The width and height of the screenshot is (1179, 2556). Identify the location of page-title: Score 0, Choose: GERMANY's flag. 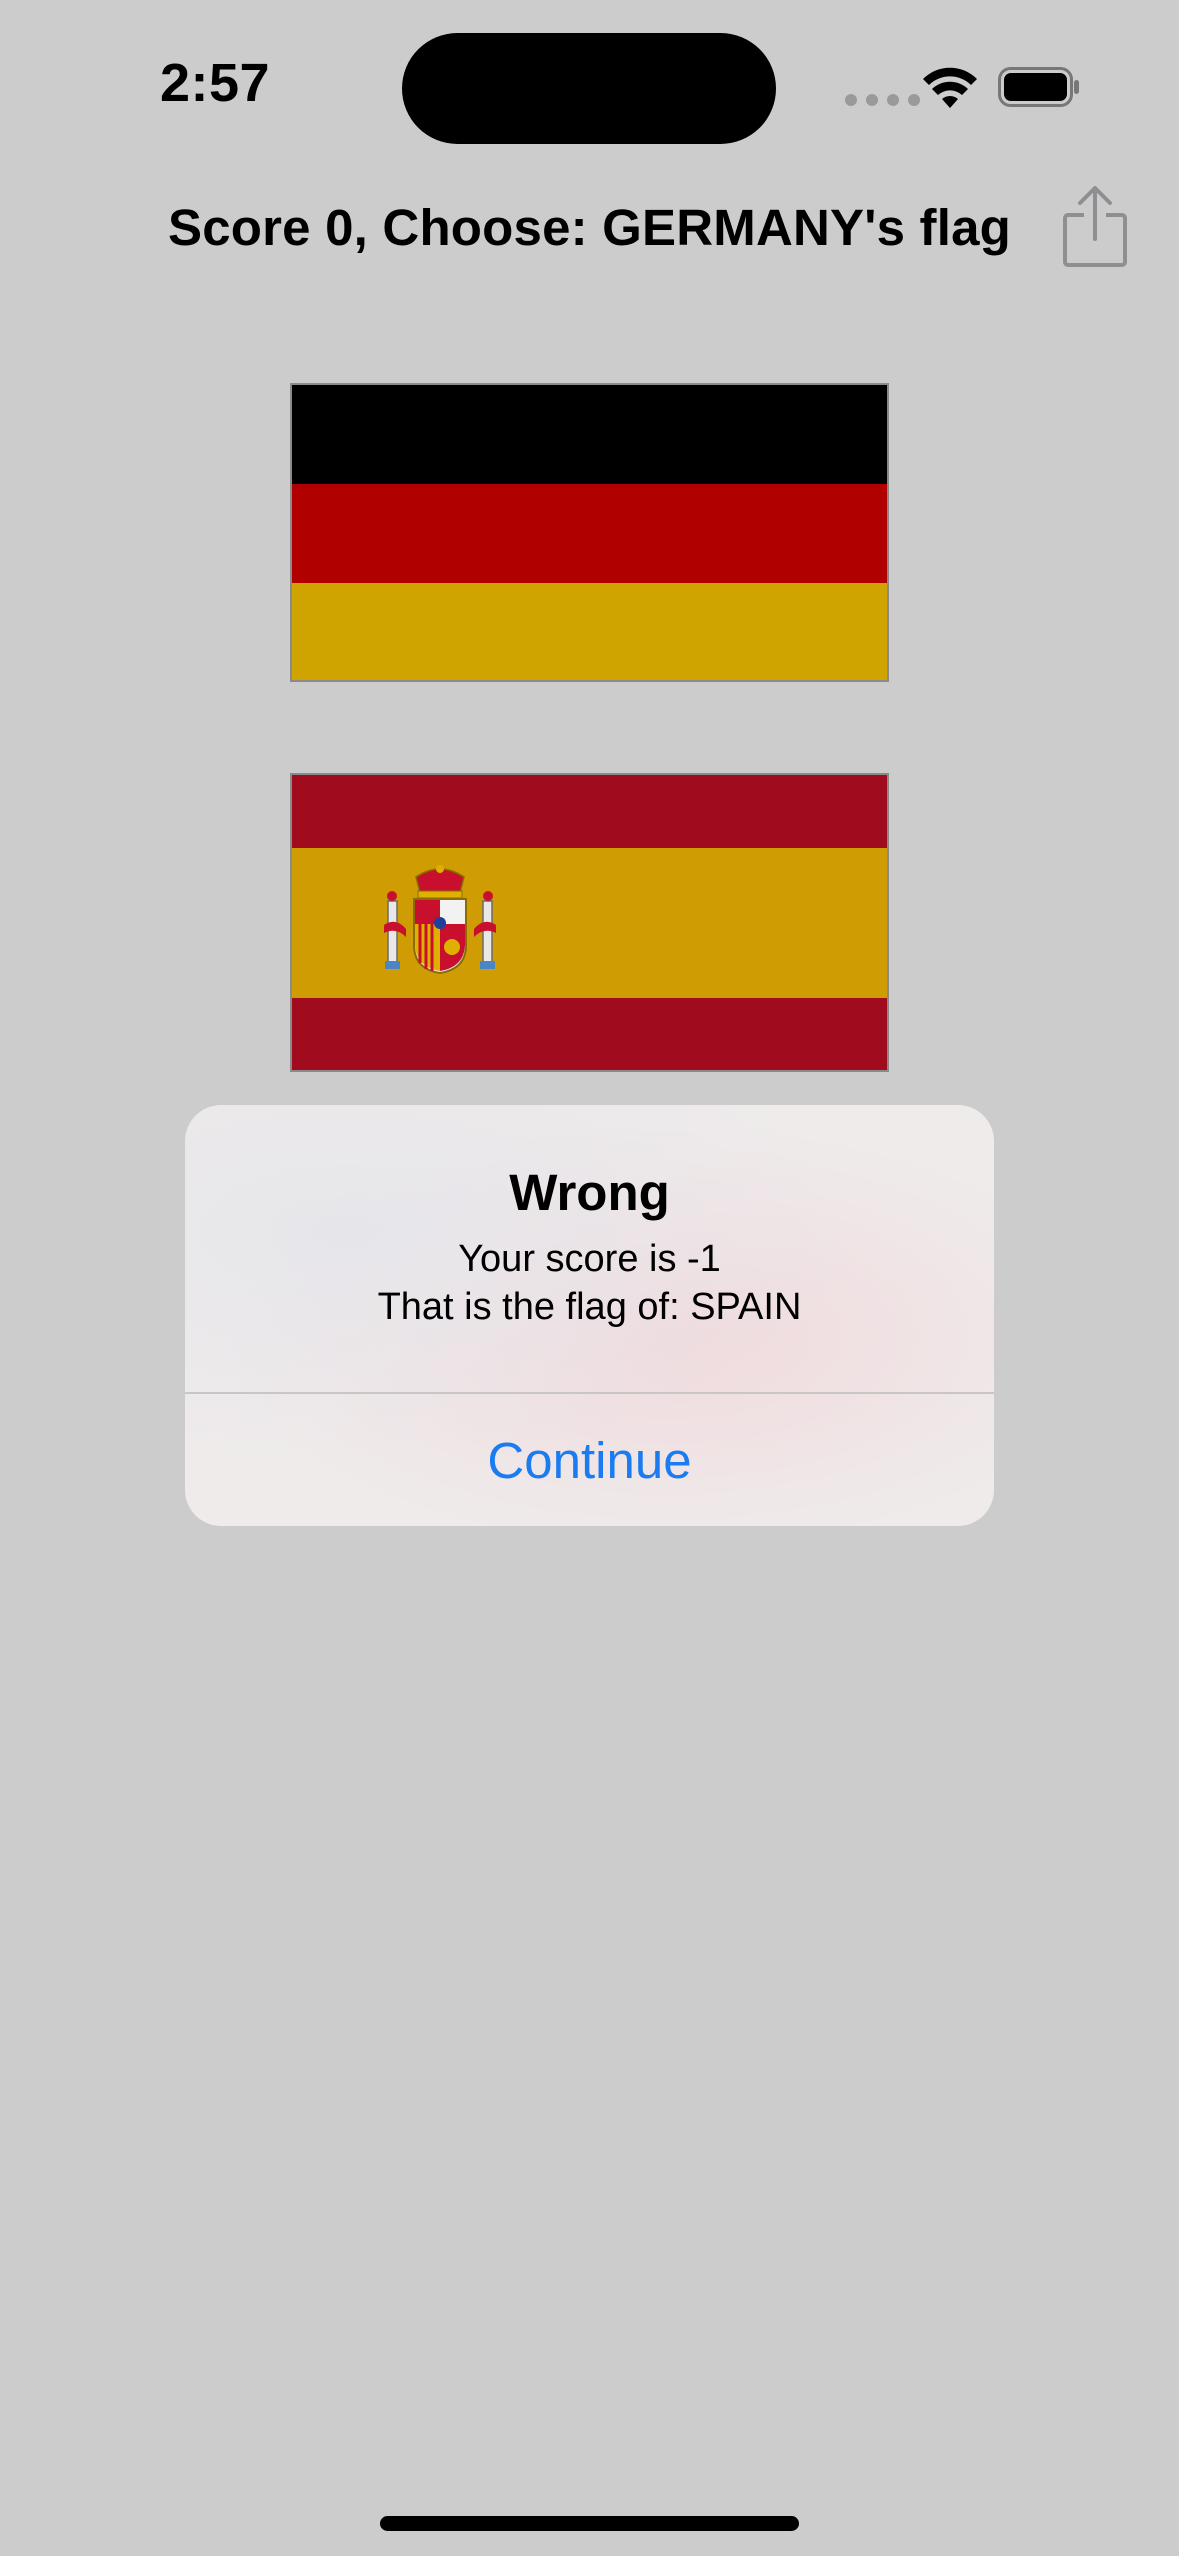
(589, 227).